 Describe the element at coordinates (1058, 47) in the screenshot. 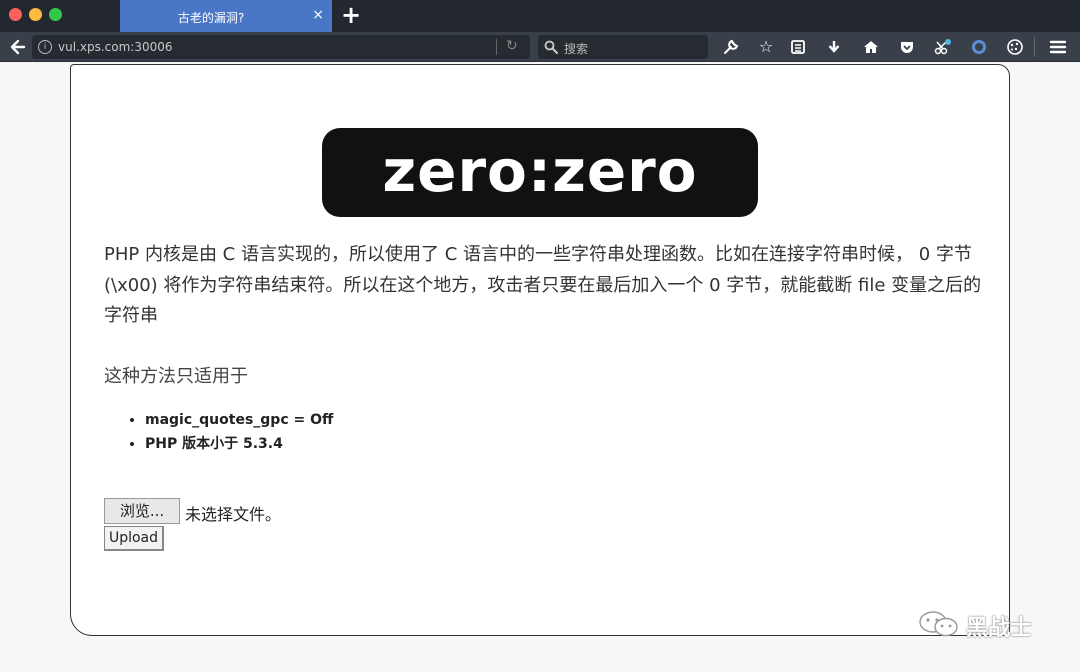

I see `menu-icon` at that location.